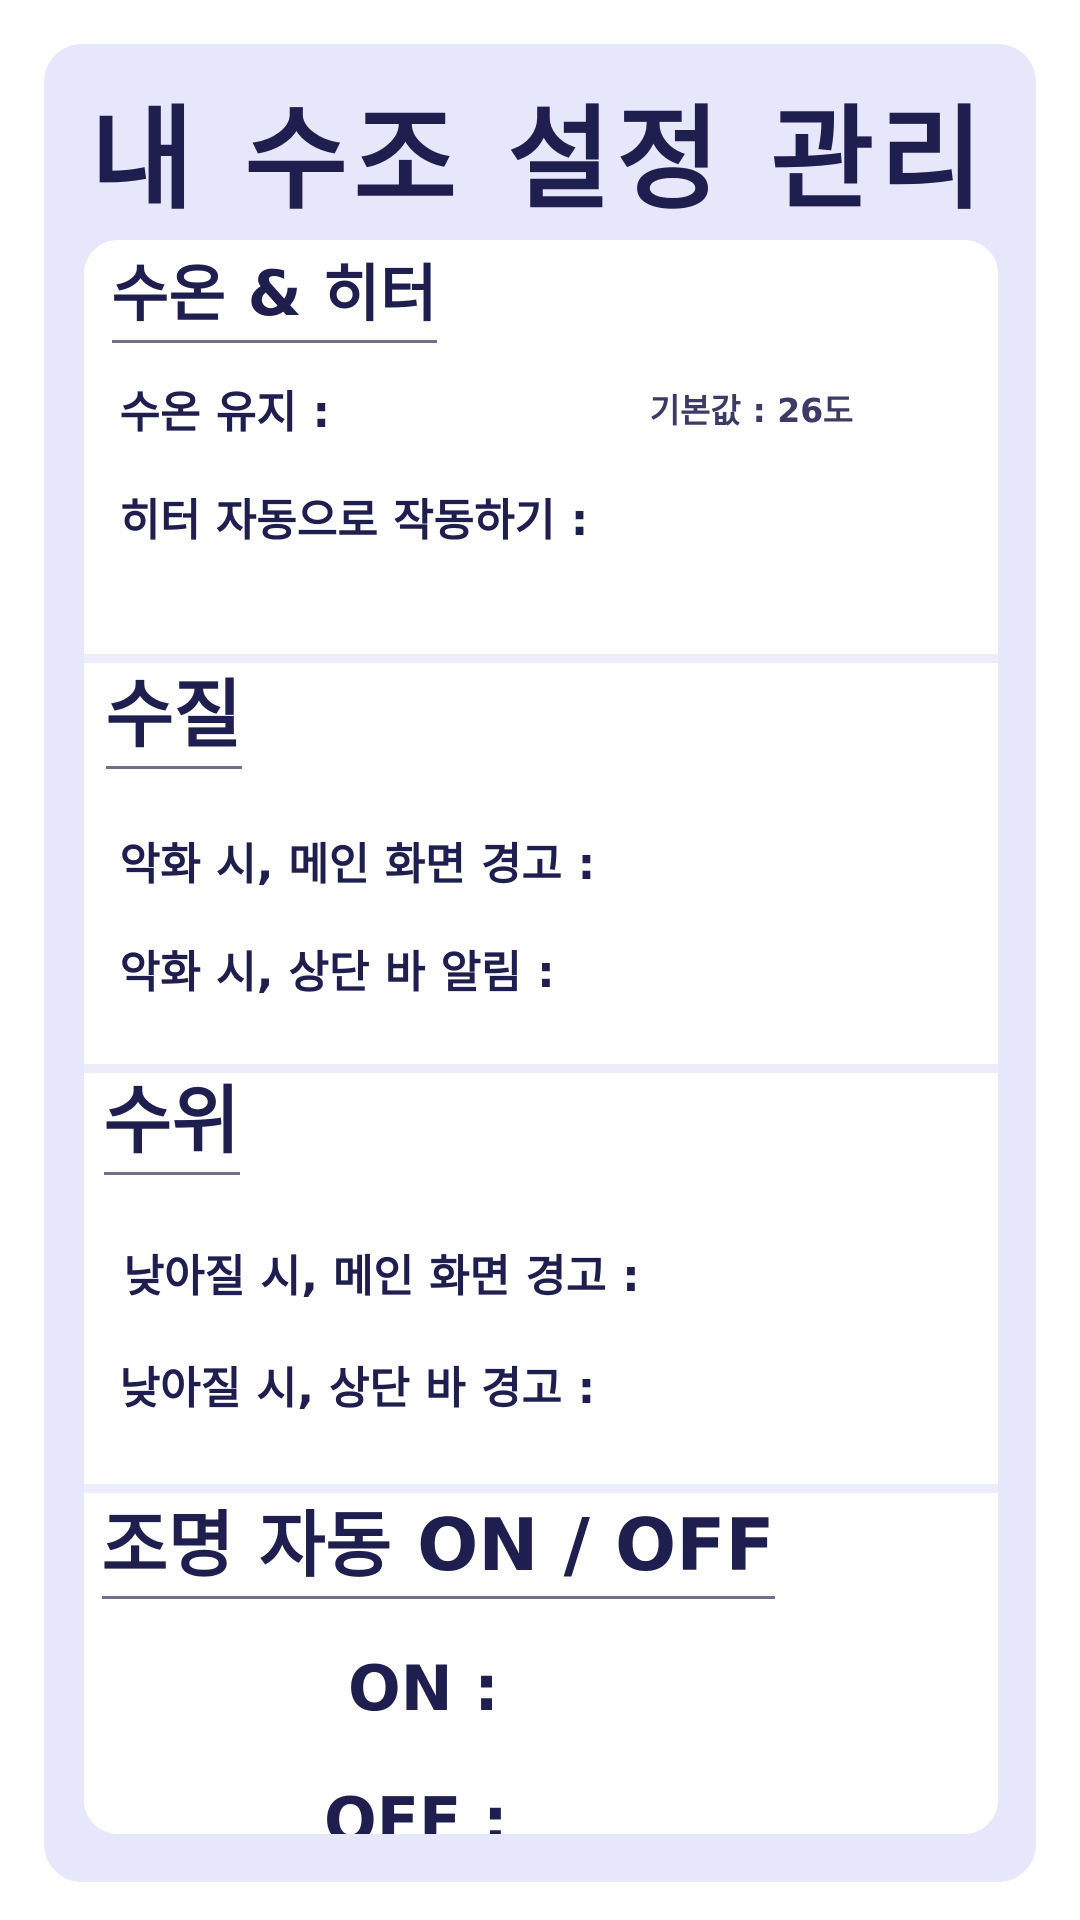 The image size is (1080, 1920). Describe the element at coordinates (423, 1688) in the screenshot. I see `lighting-on-label: ON :` at that location.